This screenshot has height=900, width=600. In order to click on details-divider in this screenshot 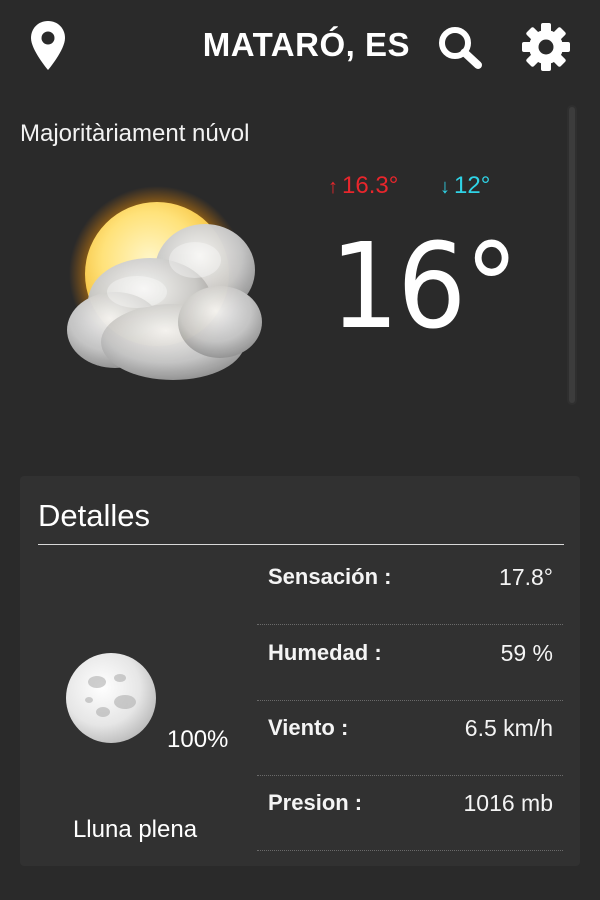, I will do `click(301, 544)`.